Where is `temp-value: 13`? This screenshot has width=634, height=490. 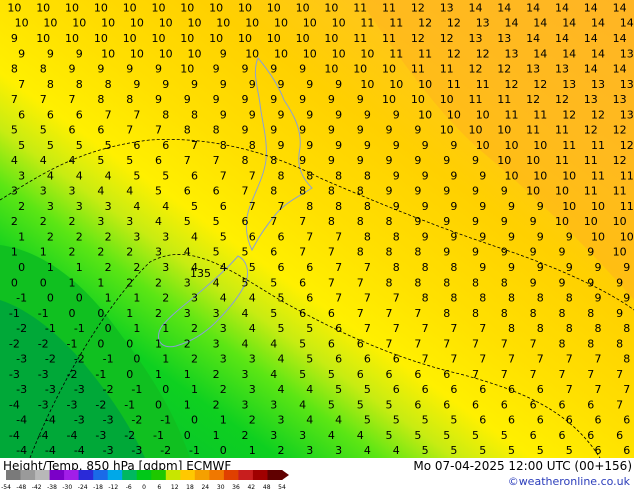
temp-value: 13 is located at coordinates (591, 99).